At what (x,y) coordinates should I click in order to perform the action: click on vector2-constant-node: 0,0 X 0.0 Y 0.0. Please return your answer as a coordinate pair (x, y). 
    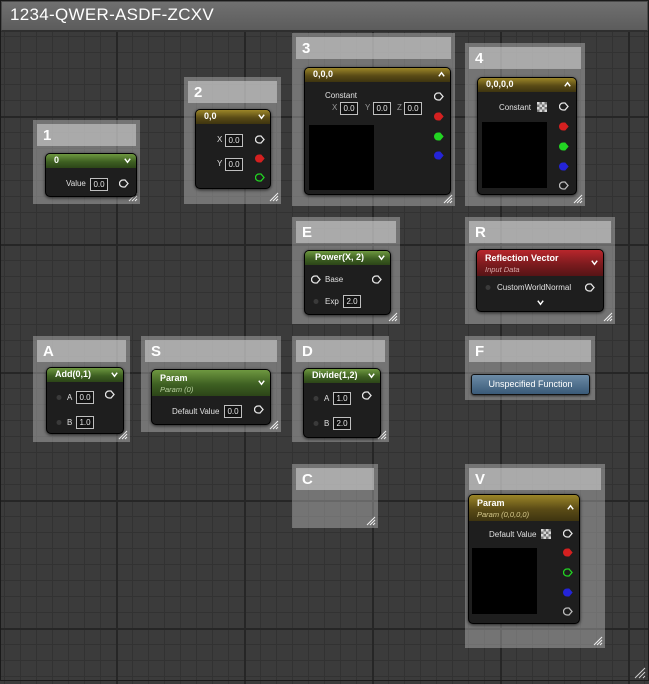
    Looking at the image, I should click on (233, 149).